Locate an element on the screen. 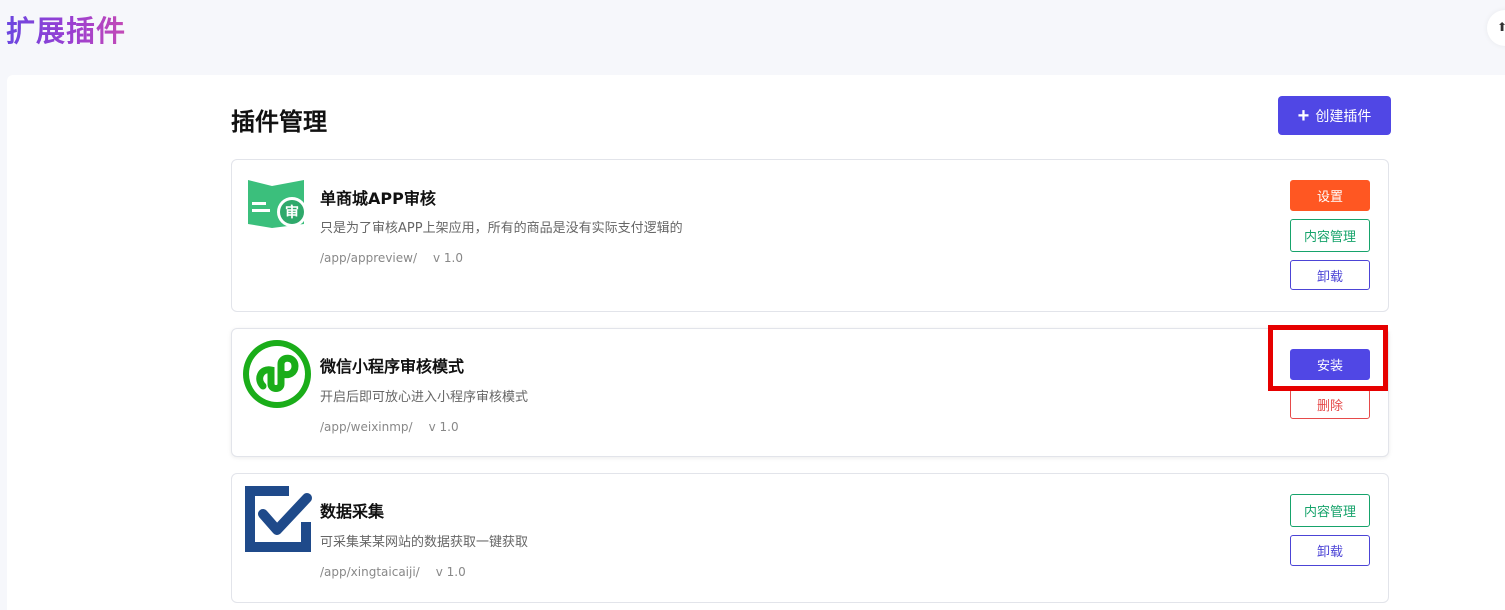 This screenshot has width=1505, height=610. install-button: 安装 is located at coordinates (1330, 364).